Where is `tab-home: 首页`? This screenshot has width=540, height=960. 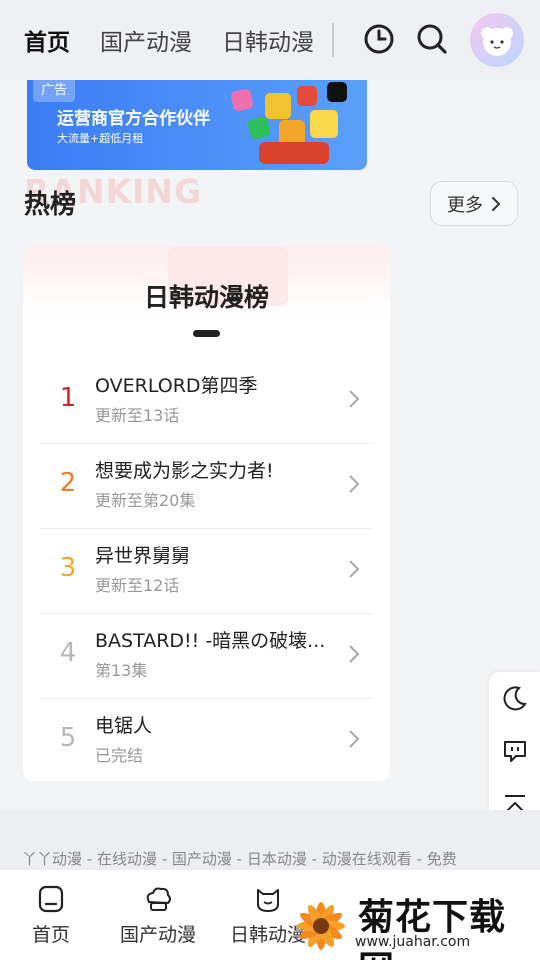 tab-home: 首页 is located at coordinates (47, 41).